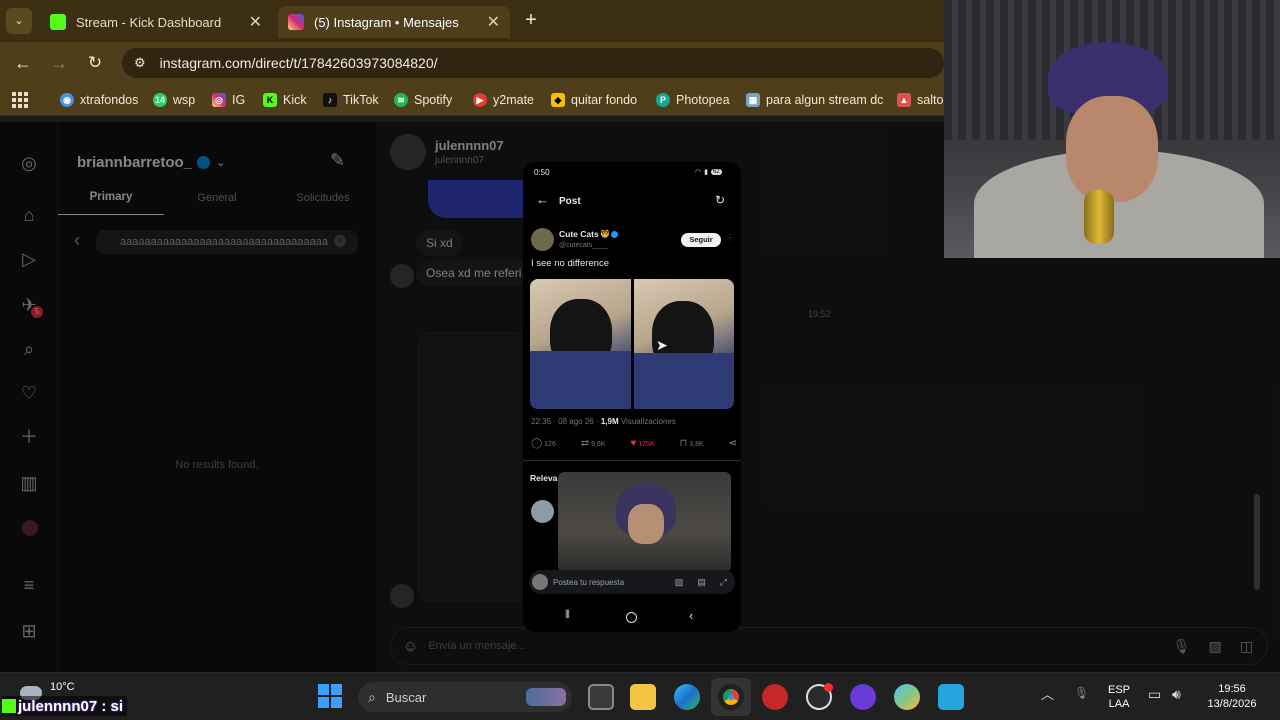 This screenshot has width=1280, height=720. What do you see at coordinates (99, 100) in the screenshot?
I see `bookmark-xtrafondos: ◉ xtrafondos` at bounding box center [99, 100].